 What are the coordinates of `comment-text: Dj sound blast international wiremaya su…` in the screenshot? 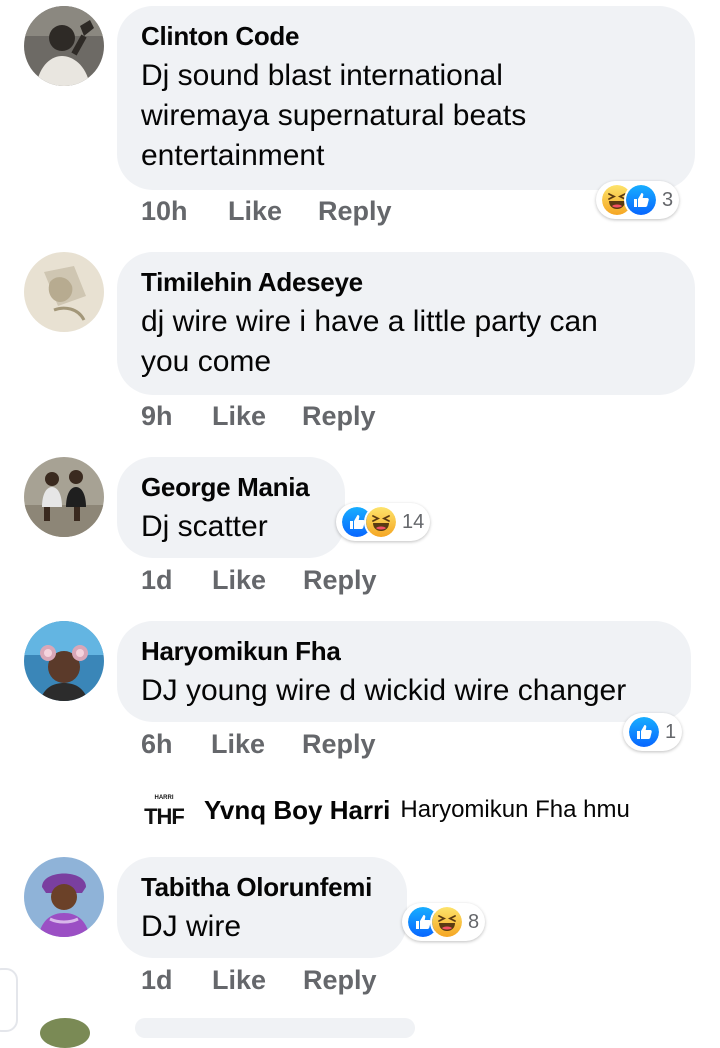 It's located at (406, 116).